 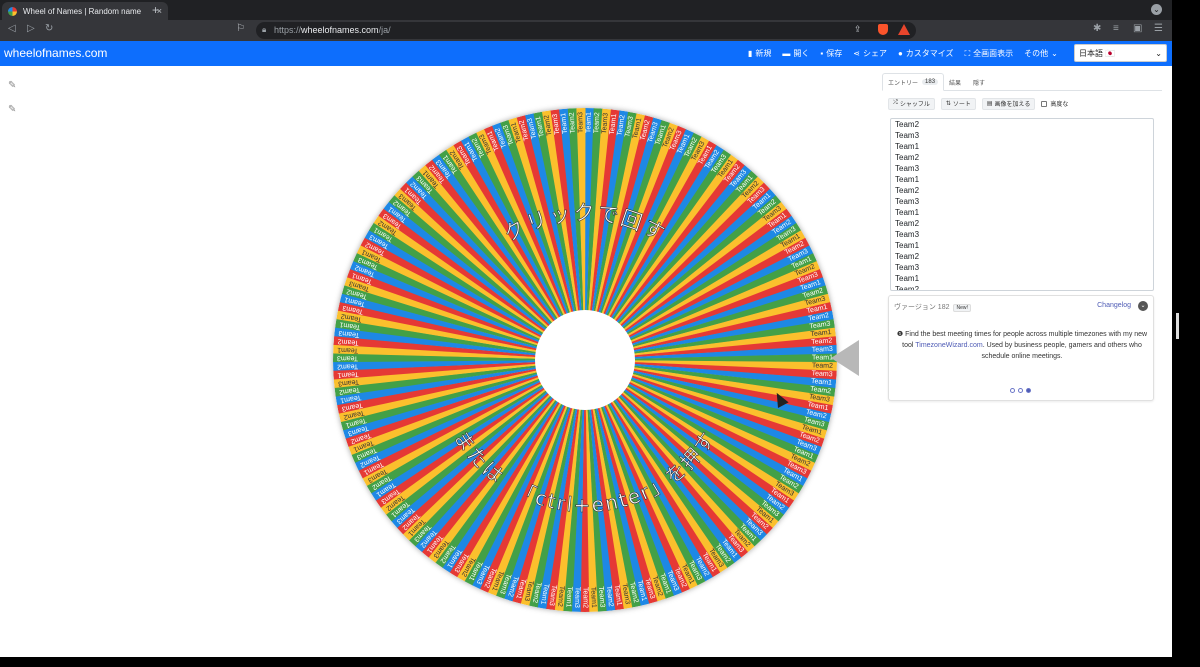 I want to click on checkbox-icon, so click(x=1044, y=103).